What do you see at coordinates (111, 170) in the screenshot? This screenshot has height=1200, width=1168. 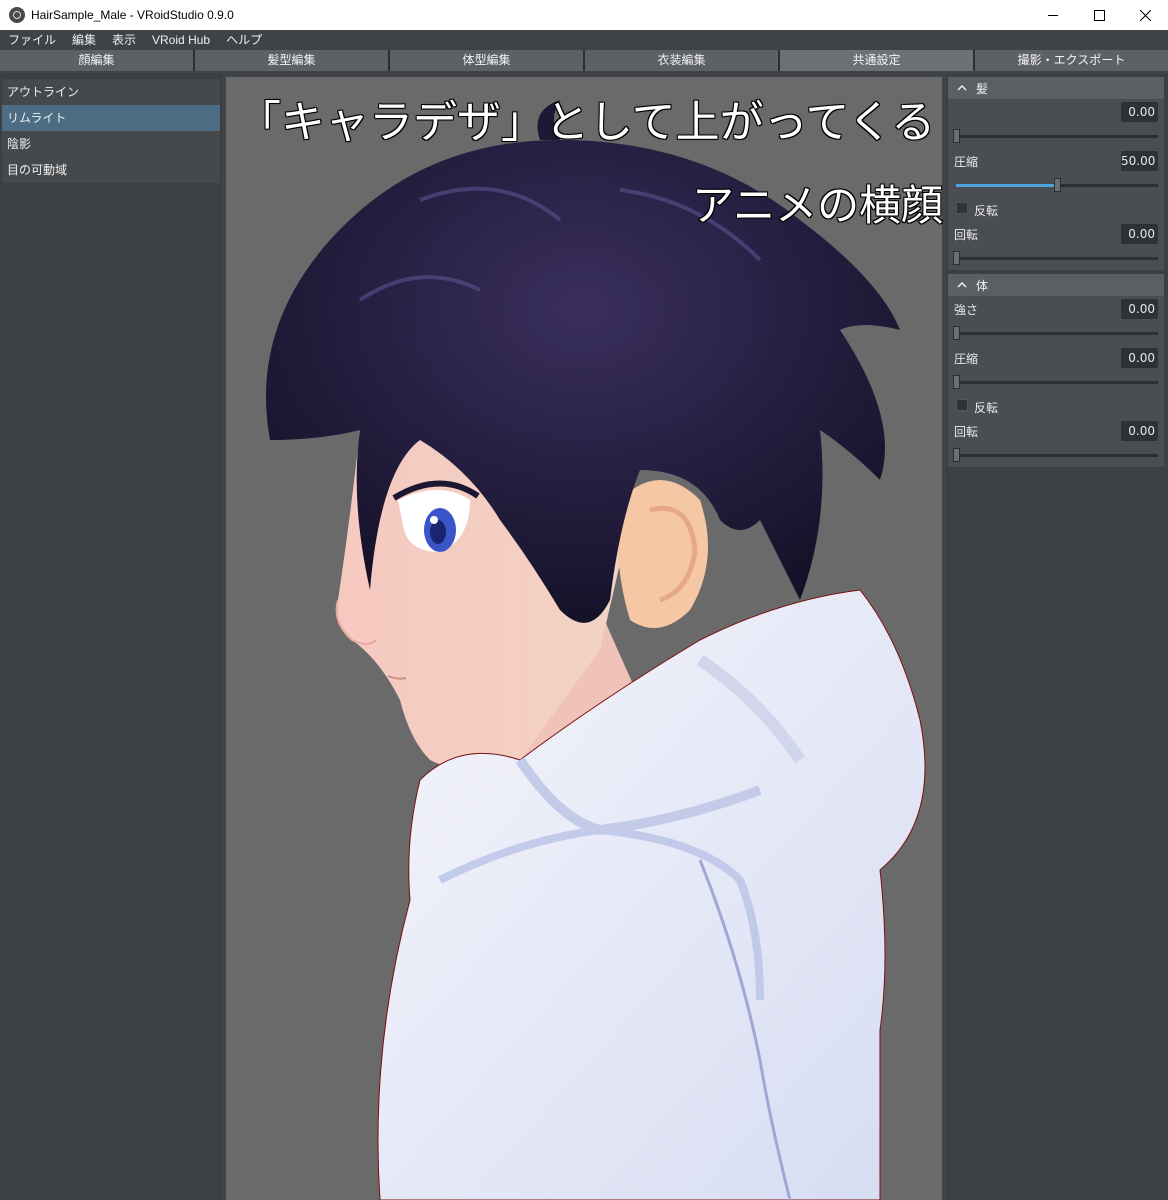 I see `category-eye-range: 目の可動域` at bounding box center [111, 170].